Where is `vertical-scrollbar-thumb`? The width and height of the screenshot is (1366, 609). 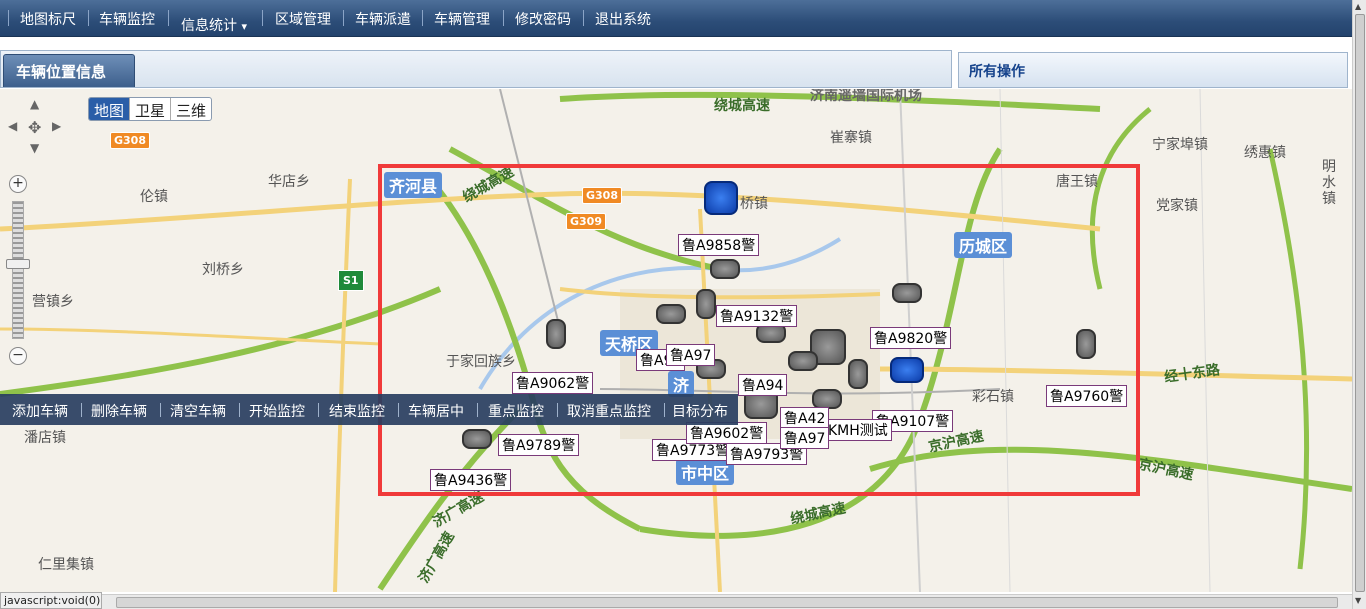 vertical-scrollbar-thumb is located at coordinates (1360, 303).